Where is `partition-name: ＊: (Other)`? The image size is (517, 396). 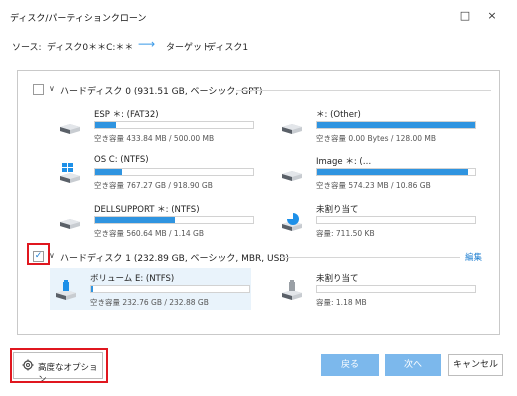 partition-name: ＊: (Other) is located at coordinates (338, 115).